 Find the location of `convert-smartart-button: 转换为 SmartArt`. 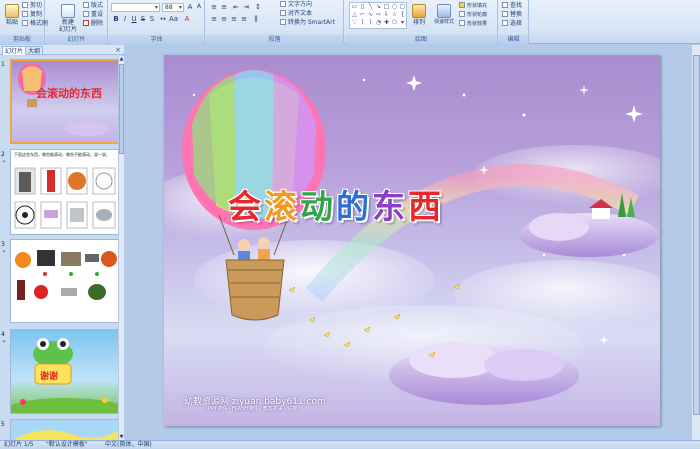

convert-smartart-button: 转换为 SmartArt is located at coordinates (307, 23).